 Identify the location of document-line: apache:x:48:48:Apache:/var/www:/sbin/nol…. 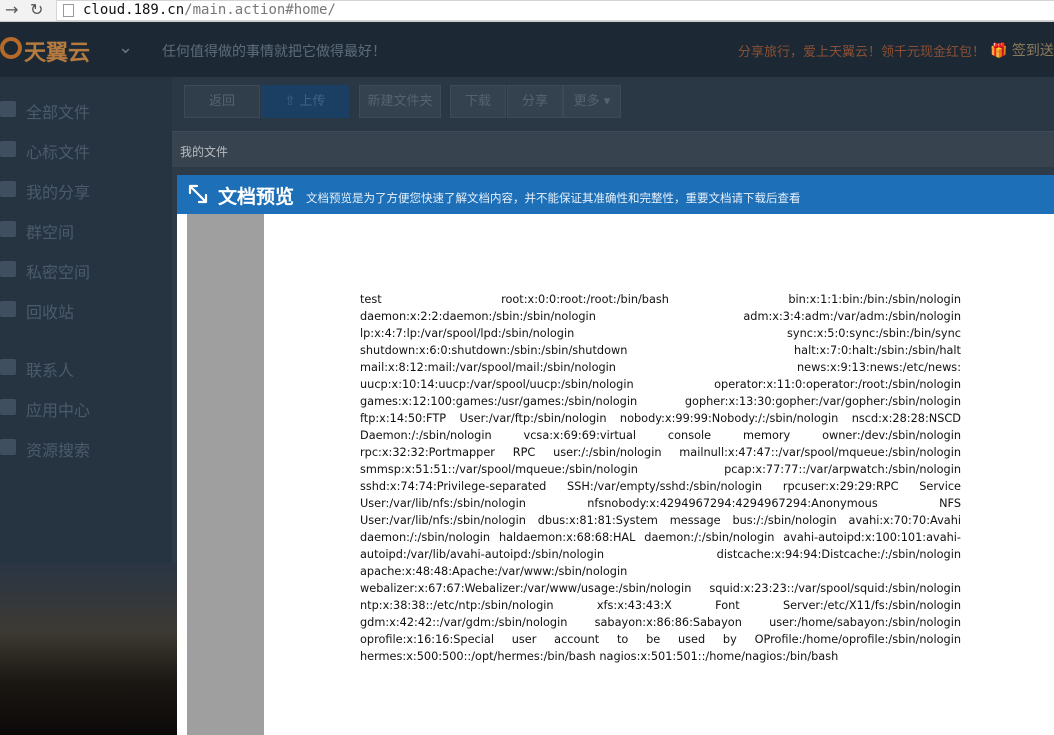
(494, 571).